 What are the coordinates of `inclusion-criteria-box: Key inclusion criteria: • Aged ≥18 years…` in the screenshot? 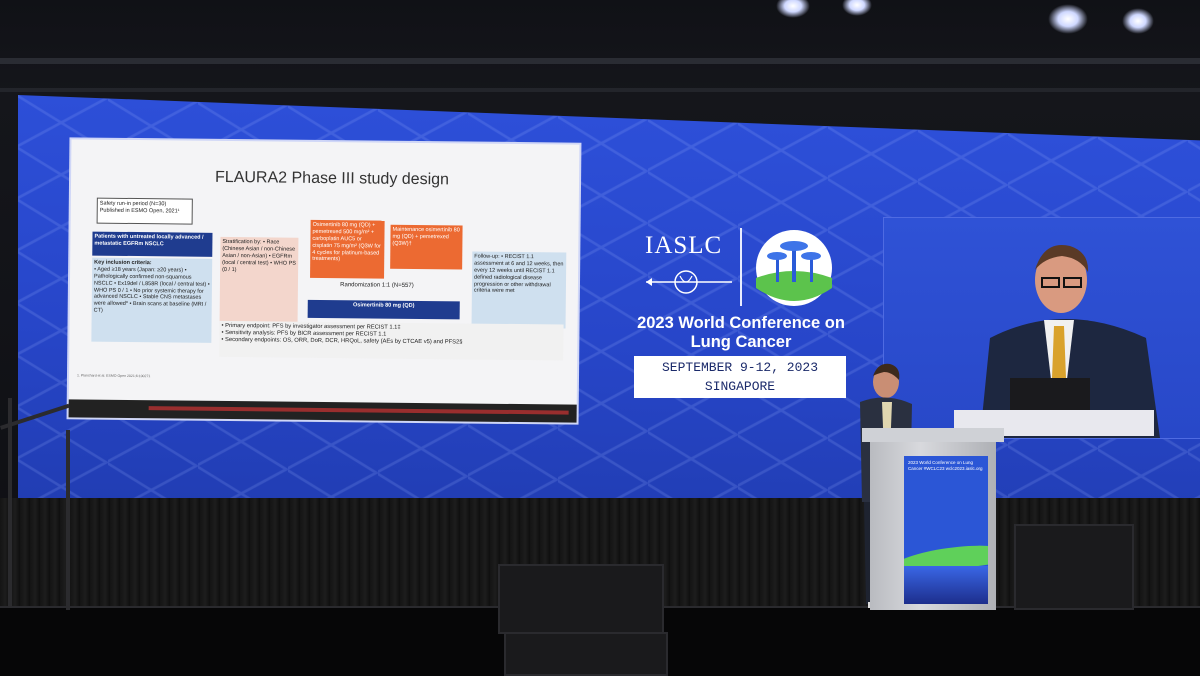 It's located at (152, 300).